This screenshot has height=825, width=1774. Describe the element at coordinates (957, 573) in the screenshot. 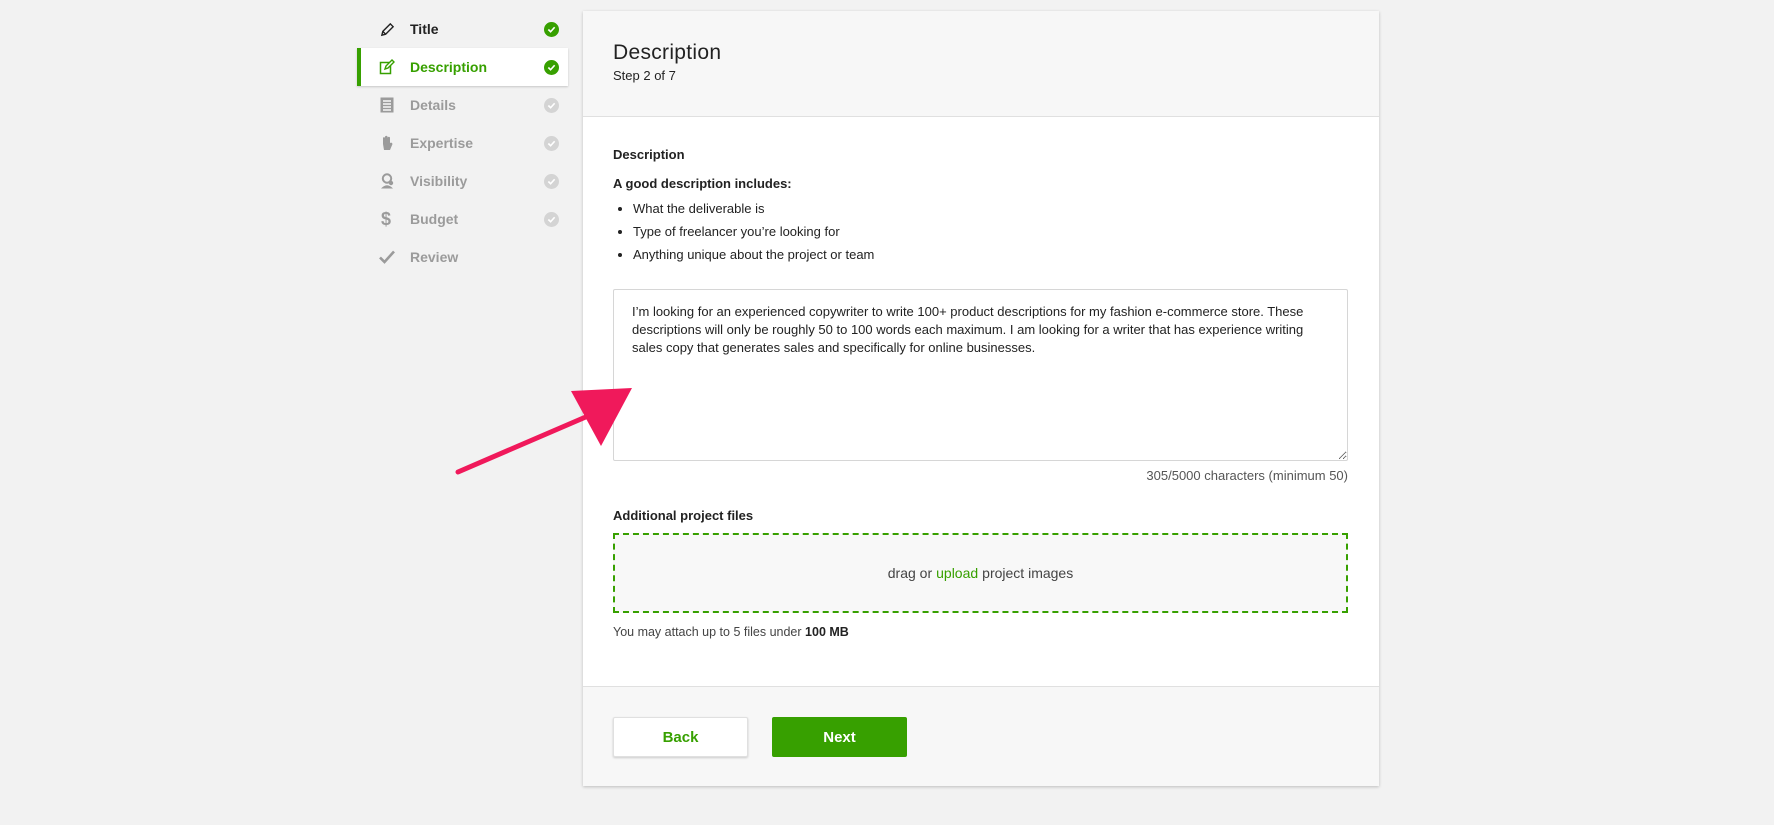

I see `upload-link: upload` at that location.